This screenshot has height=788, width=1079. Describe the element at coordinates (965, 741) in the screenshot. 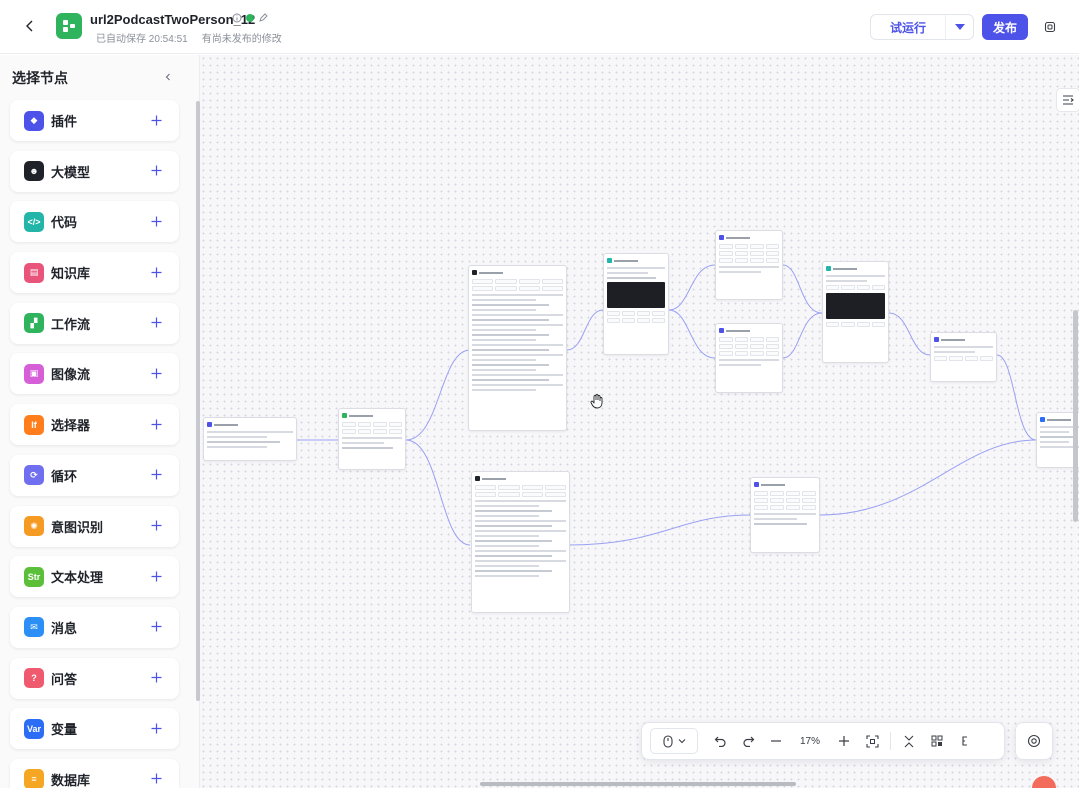

I see `add-comment-button` at that location.